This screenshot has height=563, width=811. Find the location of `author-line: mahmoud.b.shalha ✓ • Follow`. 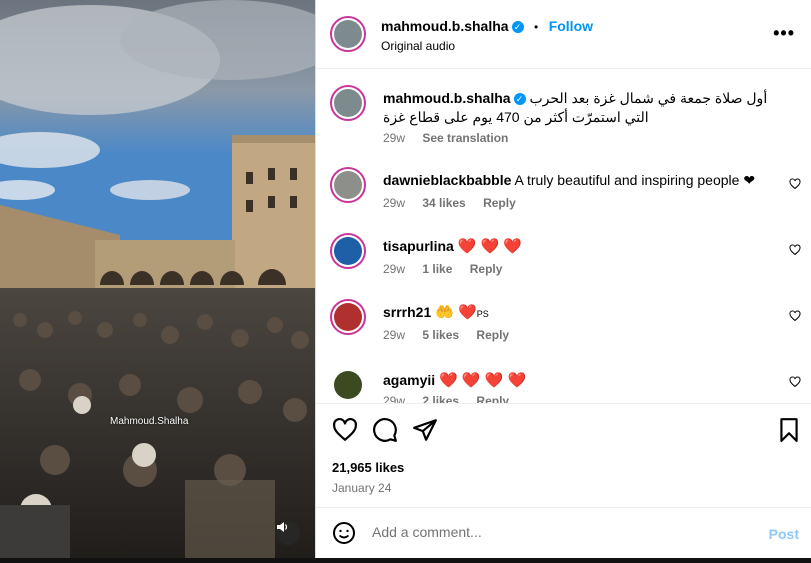

author-line: mahmoud.b.shalha ✓ • Follow is located at coordinates (487, 27).